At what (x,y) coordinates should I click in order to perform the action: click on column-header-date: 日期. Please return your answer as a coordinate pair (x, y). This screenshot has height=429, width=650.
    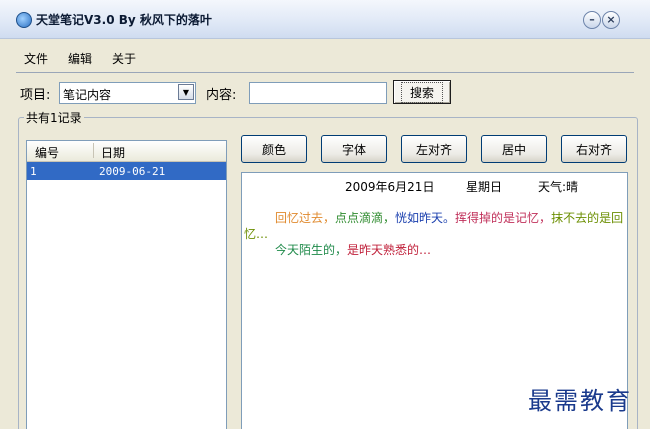
    Looking at the image, I should click on (113, 152).